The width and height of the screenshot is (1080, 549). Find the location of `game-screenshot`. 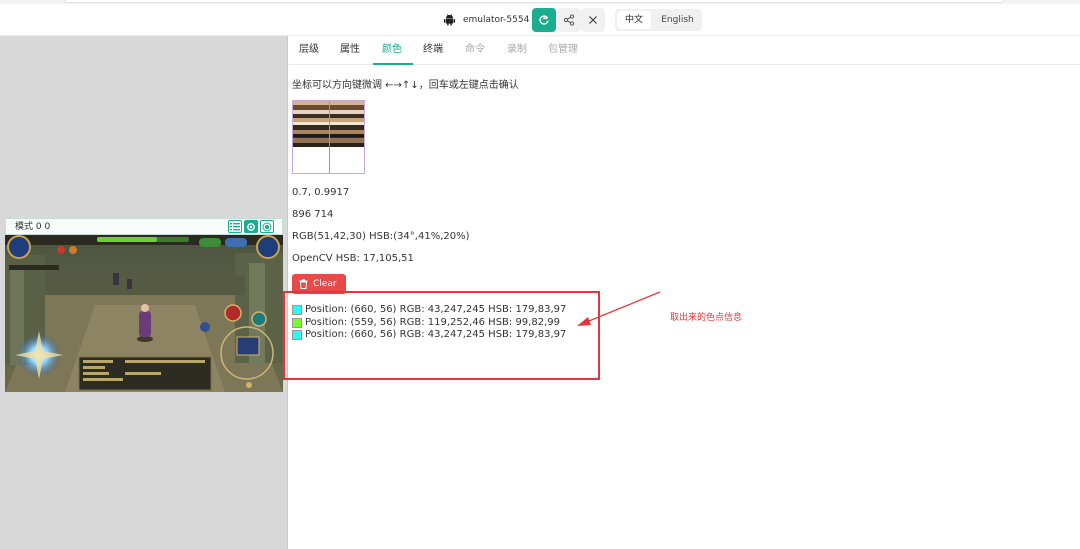

game-screenshot is located at coordinates (144, 313).